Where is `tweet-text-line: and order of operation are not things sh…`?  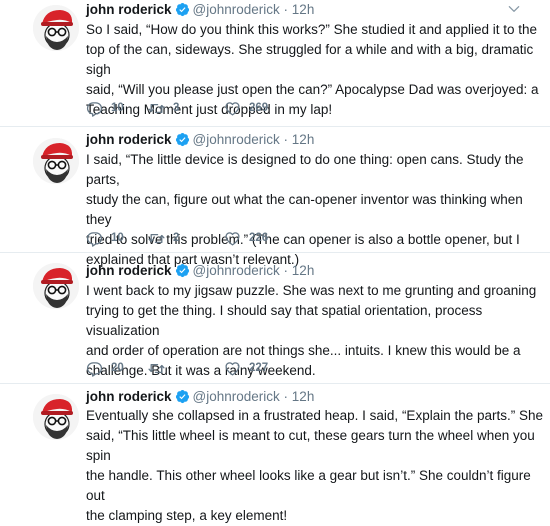
tweet-text-line: and order of operation are not things sh… is located at coordinates (303, 350).